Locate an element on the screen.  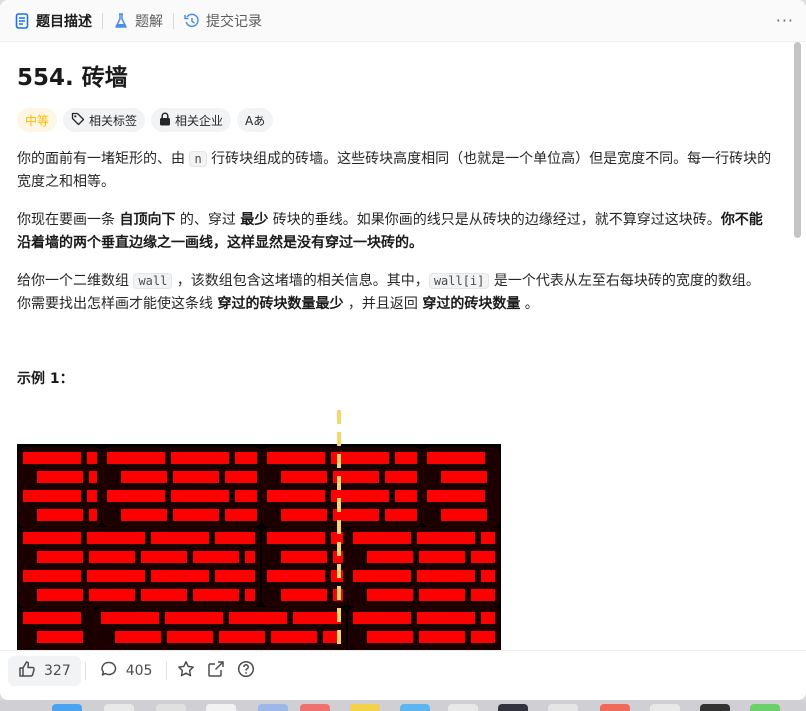
translate-button: Aあ is located at coordinates (255, 120).